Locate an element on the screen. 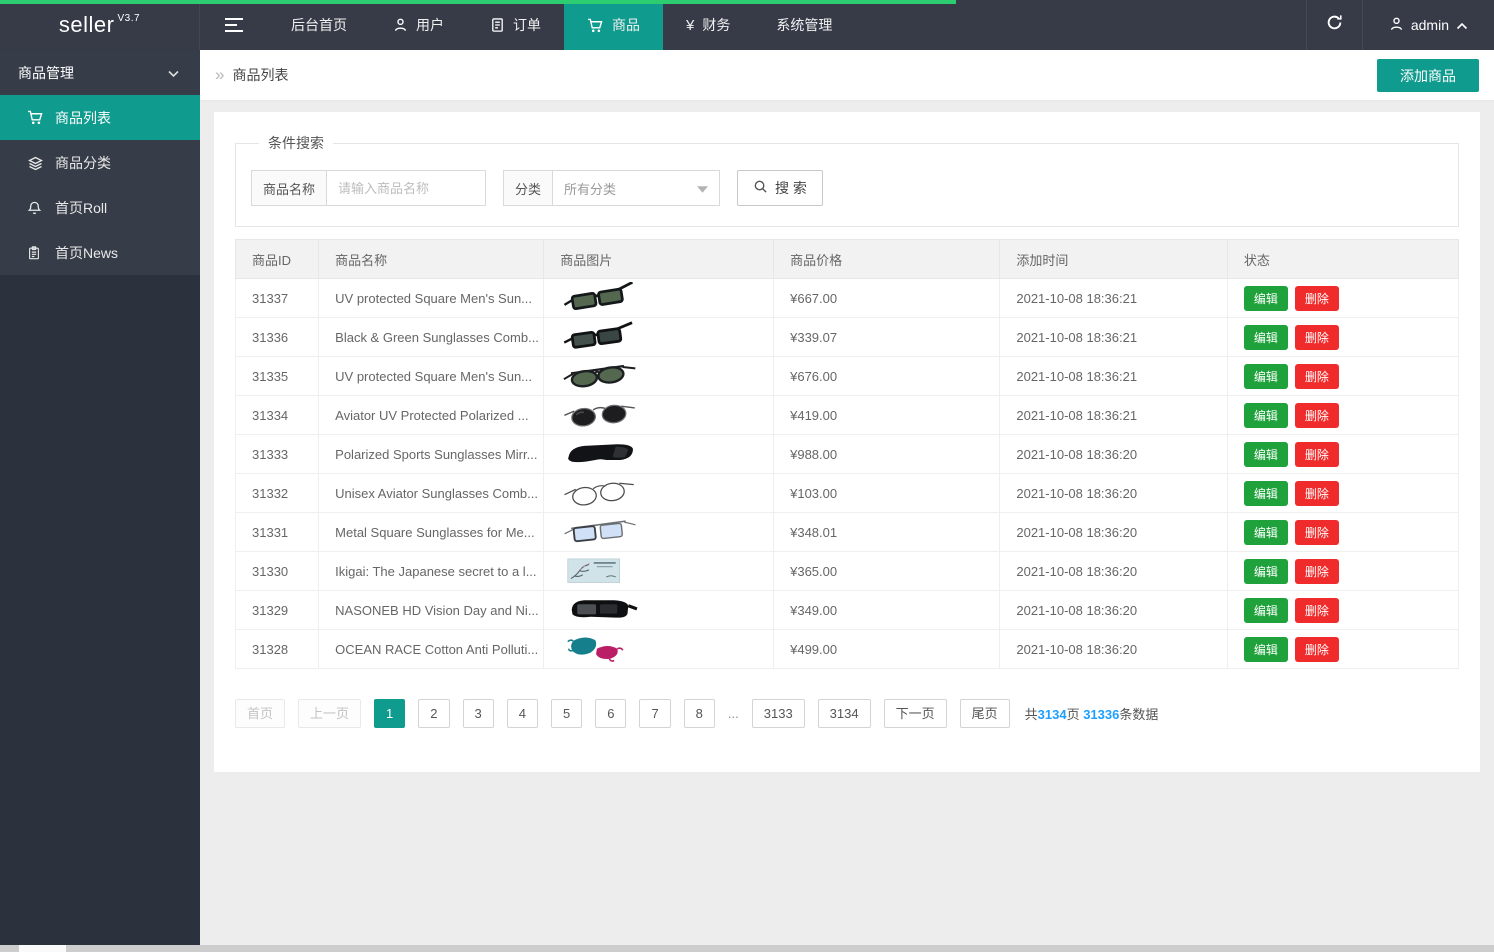  nav-item-系统管理: 系统管理 is located at coordinates (804, 25).